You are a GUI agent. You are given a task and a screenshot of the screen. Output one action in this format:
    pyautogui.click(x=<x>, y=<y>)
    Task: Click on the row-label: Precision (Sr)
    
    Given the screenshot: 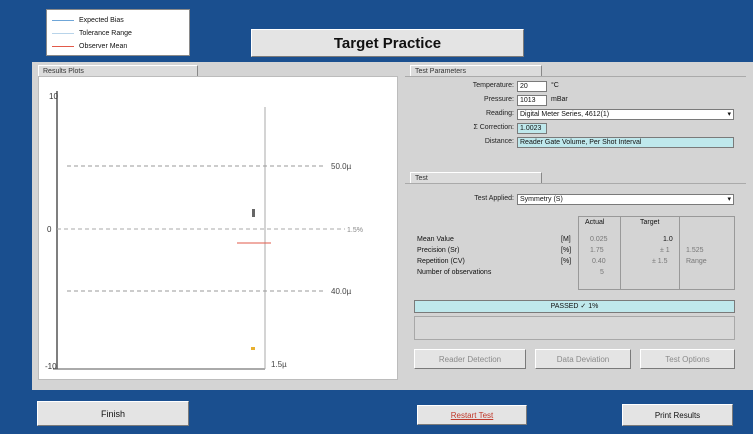 What is the action you would take?
    pyautogui.click(x=438, y=250)
    